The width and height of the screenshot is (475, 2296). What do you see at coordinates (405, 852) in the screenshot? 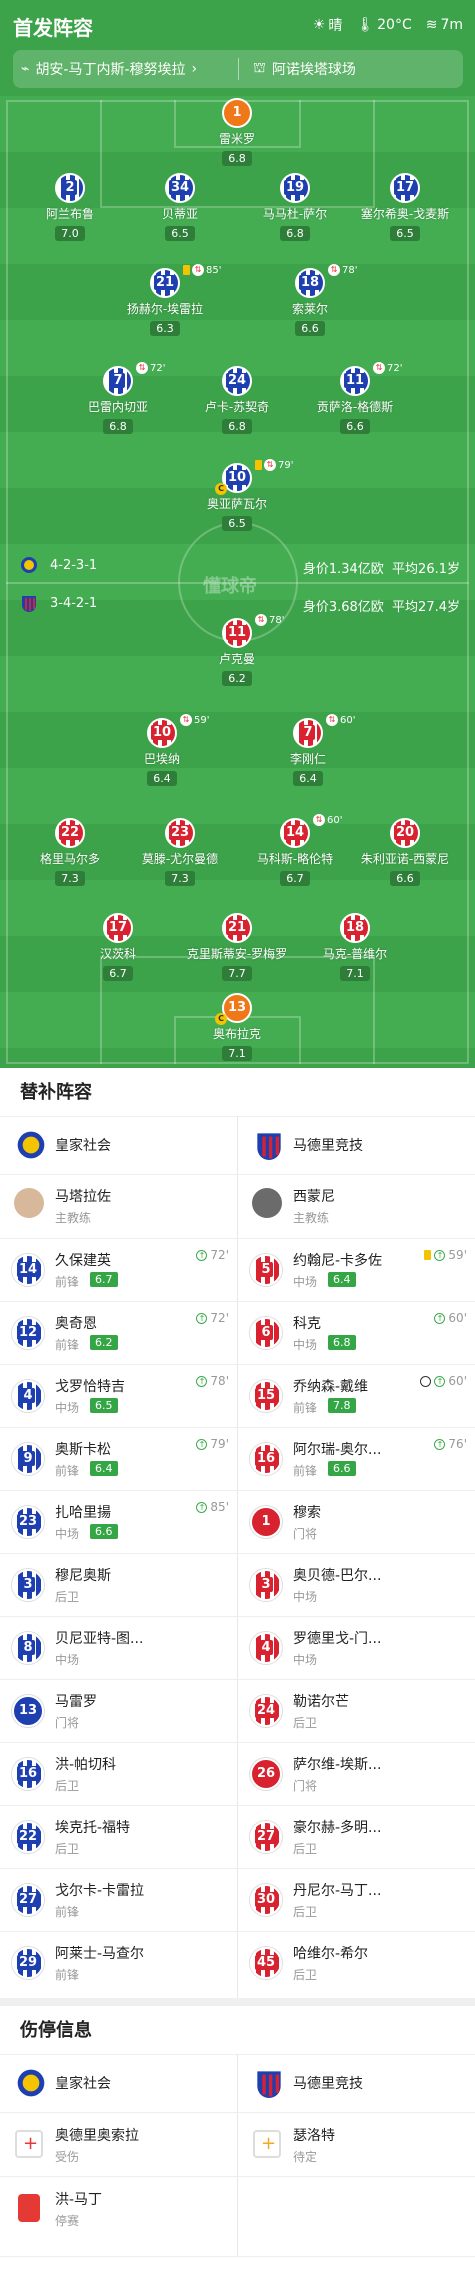
I see `player-away: 20 朱利亚诺-西蒙尼 6.6` at bounding box center [405, 852].